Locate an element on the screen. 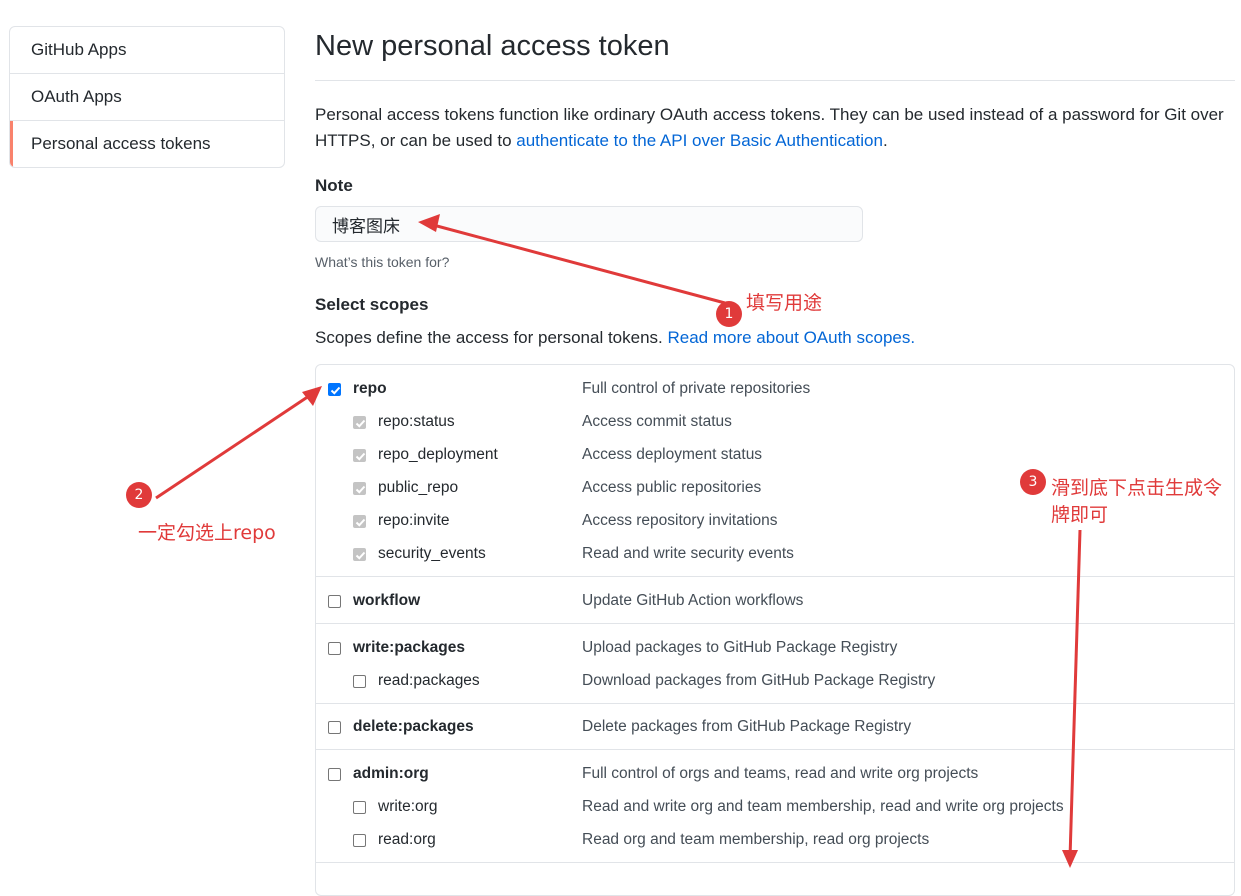 This screenshot has height=896, width=1241. annotation-text-1: 填写用途 is located at coordinates (784, 303).